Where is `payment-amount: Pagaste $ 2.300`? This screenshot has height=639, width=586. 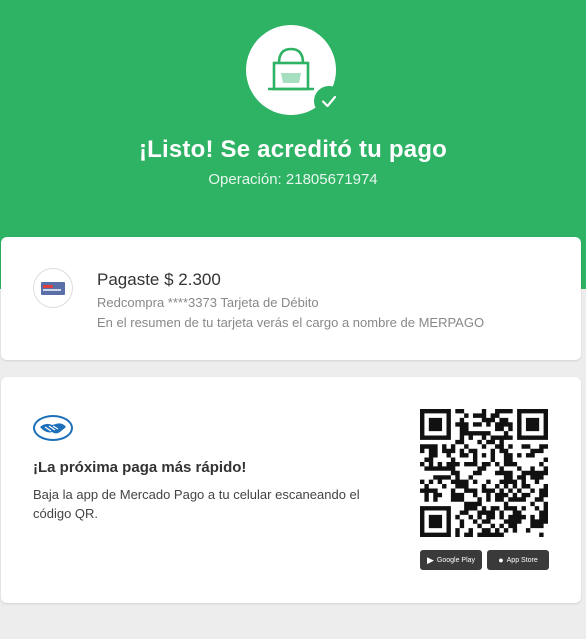 payment-amount: Pagaste $ 2.300 is located at coordinates (159, 279).